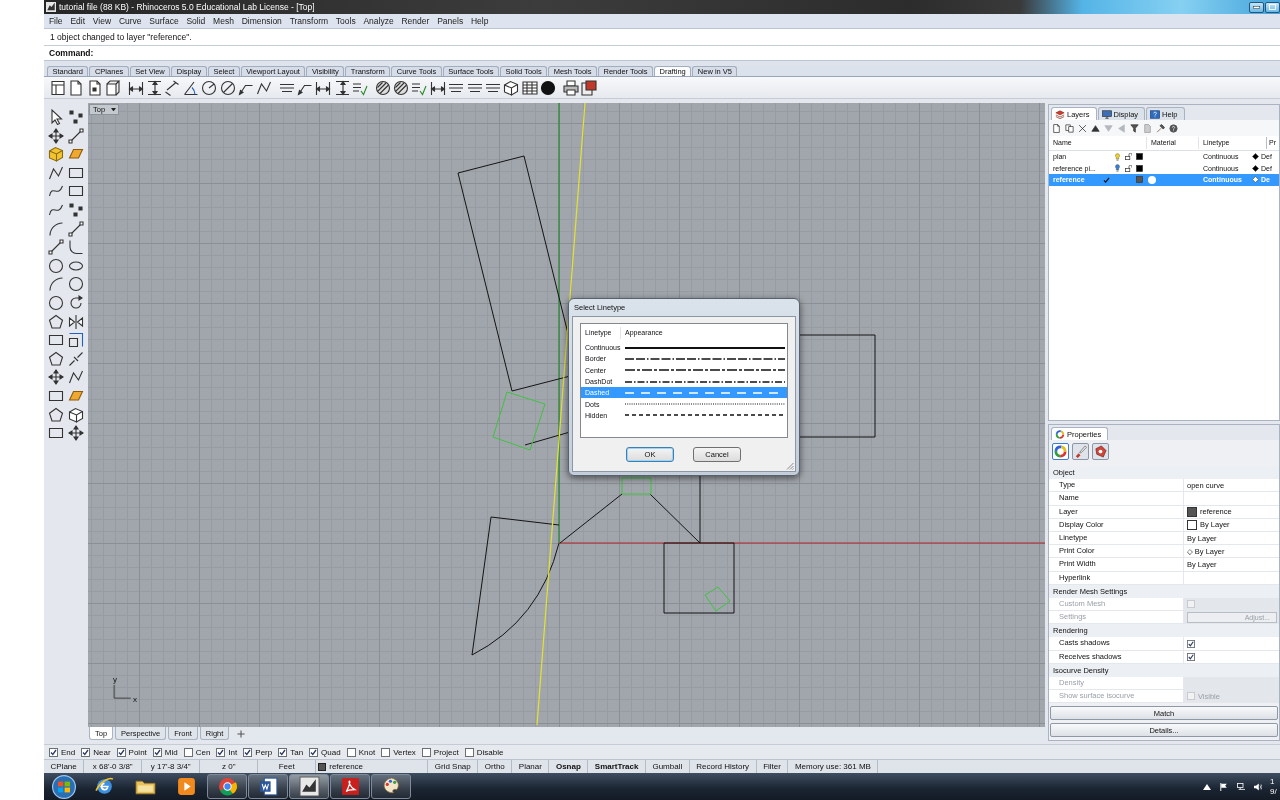 This screenshot has height=800, width=1280. Describe the element at coordinates (570, 87) in the screenshot. I see `printer-icon` at that location.